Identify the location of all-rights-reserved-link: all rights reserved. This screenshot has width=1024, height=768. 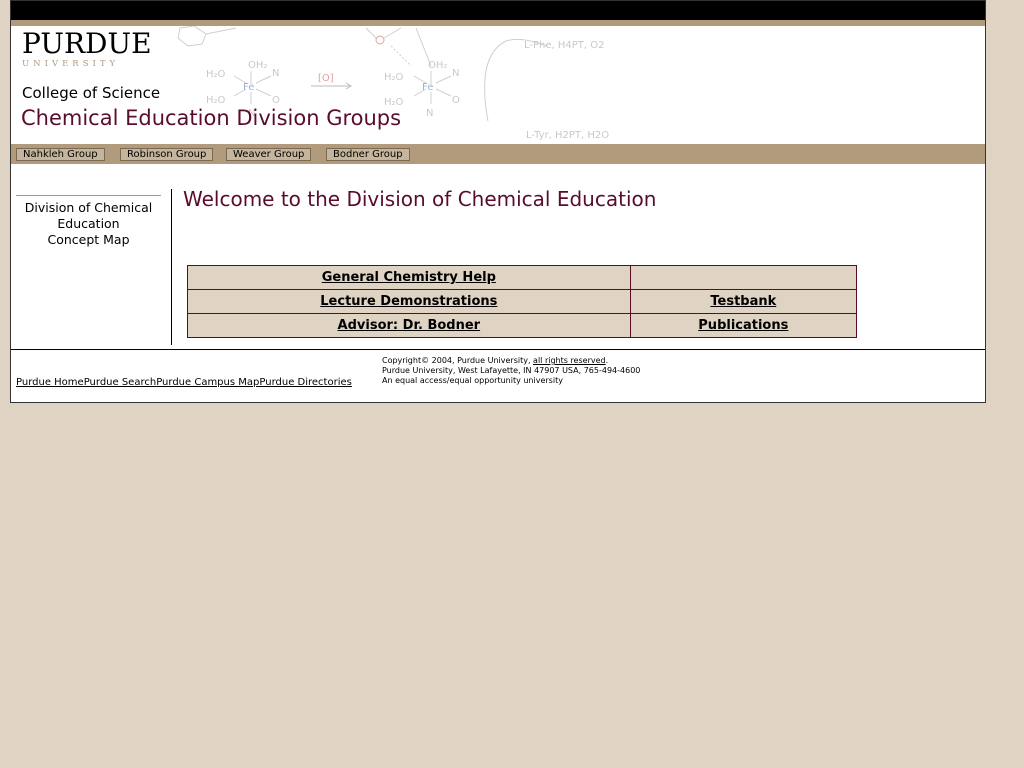
(569, 360).